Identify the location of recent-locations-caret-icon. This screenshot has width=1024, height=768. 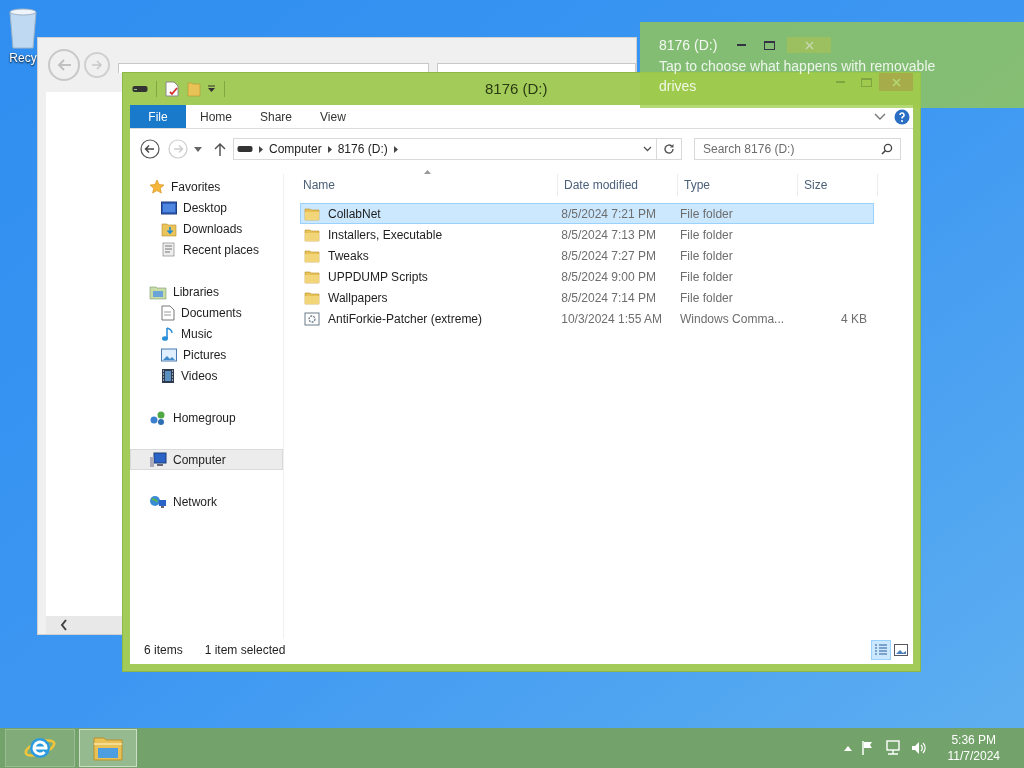
(198, 149).